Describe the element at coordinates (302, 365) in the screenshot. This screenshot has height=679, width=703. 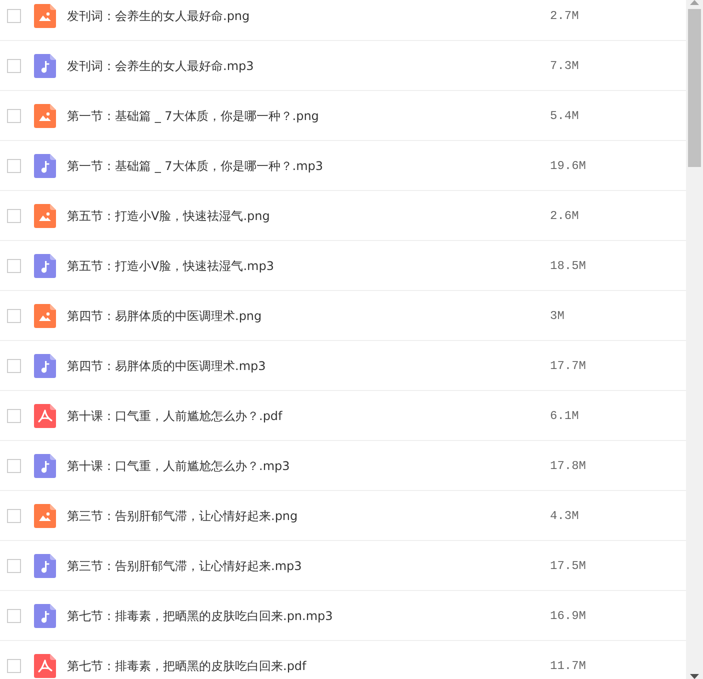
I see `file-name: 第四节：易胖体质的中医调理术.mp3` at that location.